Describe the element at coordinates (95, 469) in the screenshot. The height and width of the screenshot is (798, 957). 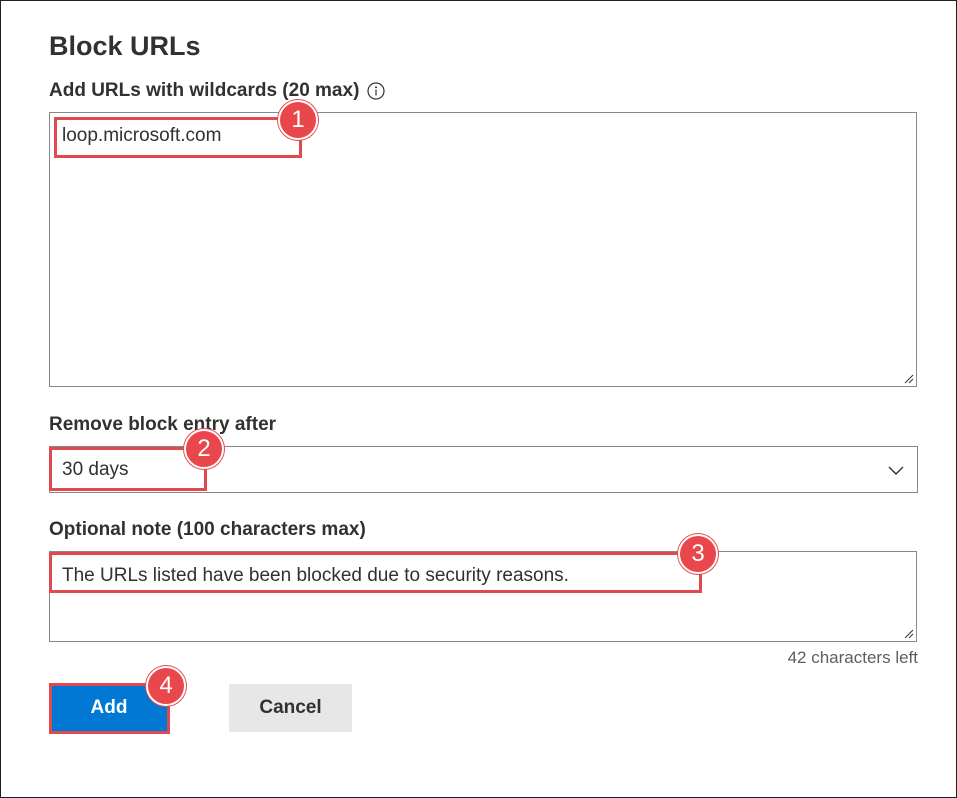
I see `expiry-dropdown-value: 30 days` at that location.